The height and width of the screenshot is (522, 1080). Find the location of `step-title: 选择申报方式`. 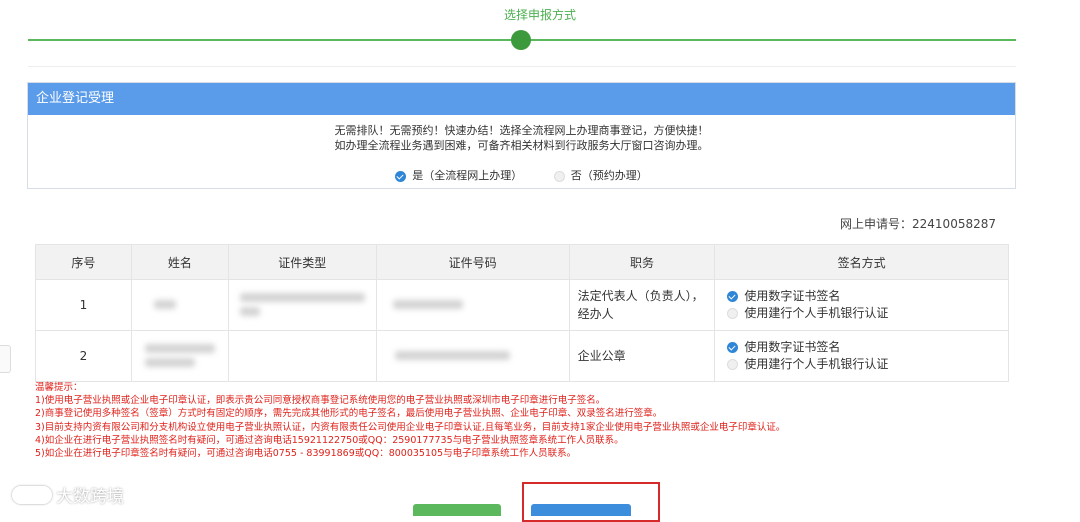

step-title: 选择申报方式 is located at coordinates (539, 15).